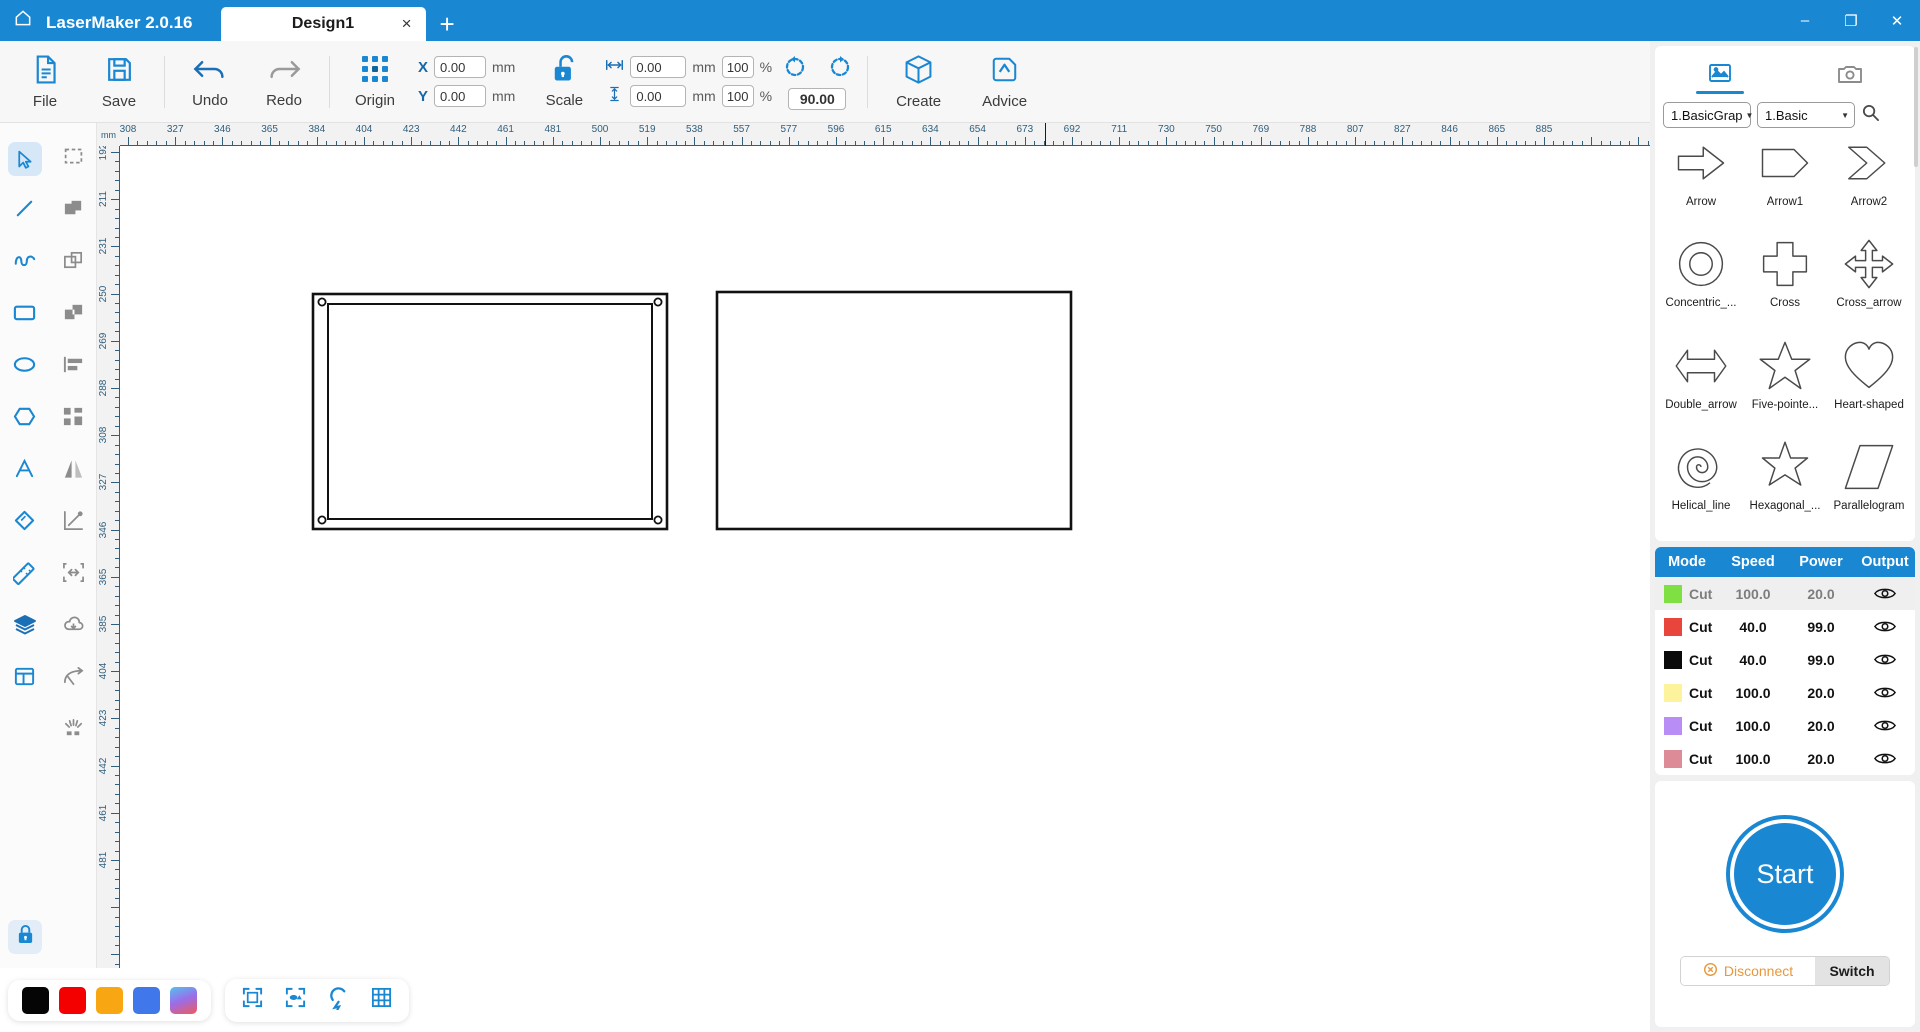 The width and height of the screenshot is (1920, 1032). I want to click on cloud-tool, so click(73, 627).